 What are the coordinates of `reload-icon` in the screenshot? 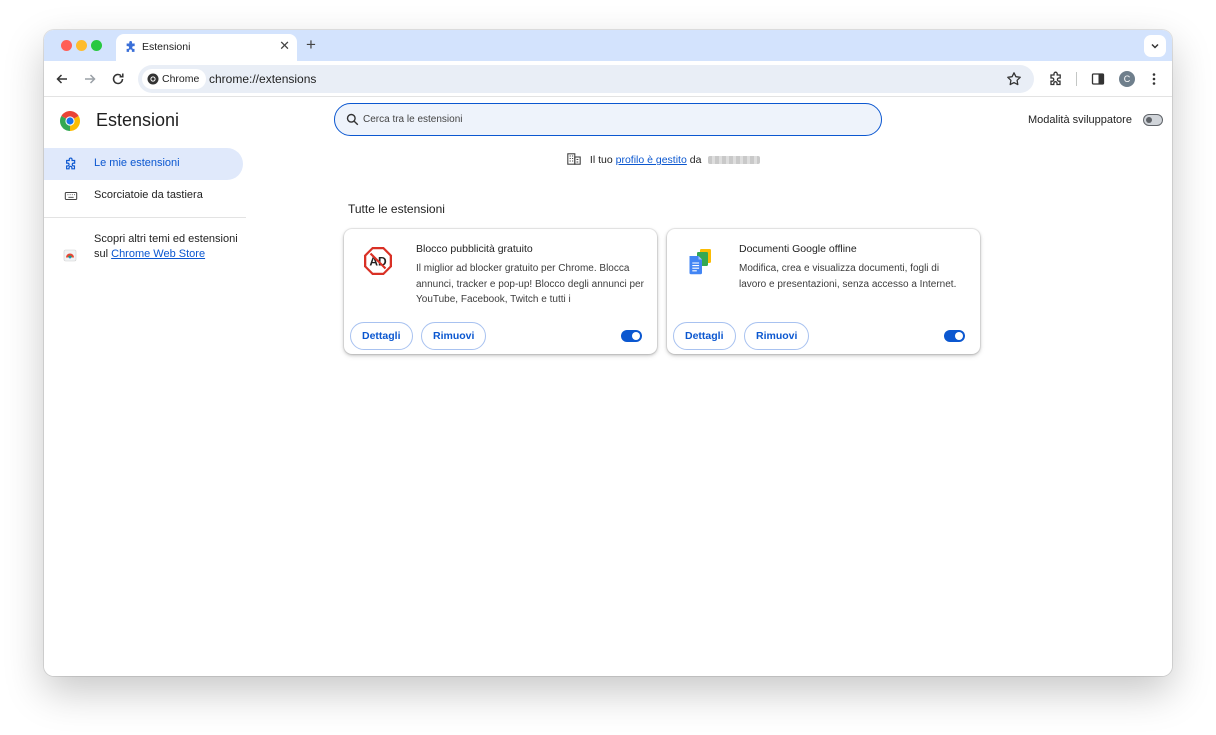 It's located at (118, 79).